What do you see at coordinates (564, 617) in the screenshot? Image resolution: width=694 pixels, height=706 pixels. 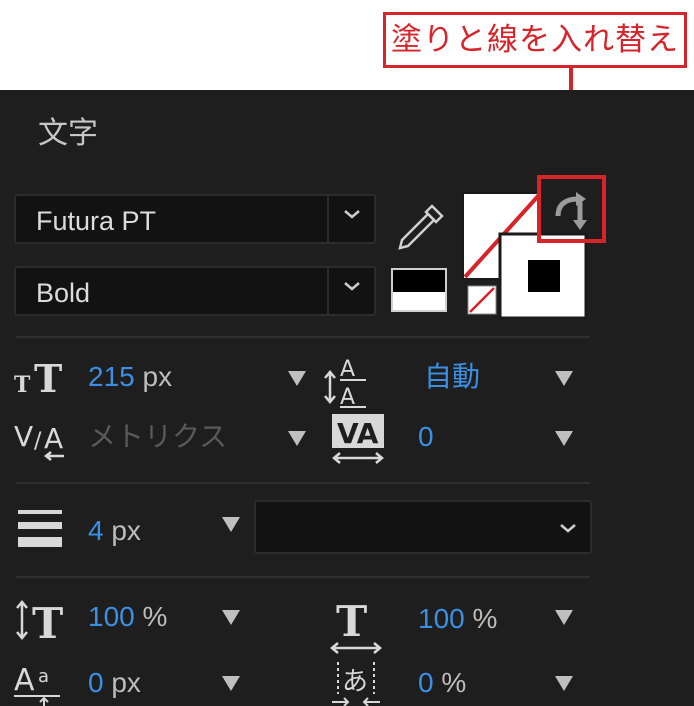 I see `horizontal-scale-dropdown-arrow` at bounding box center [564, 617].